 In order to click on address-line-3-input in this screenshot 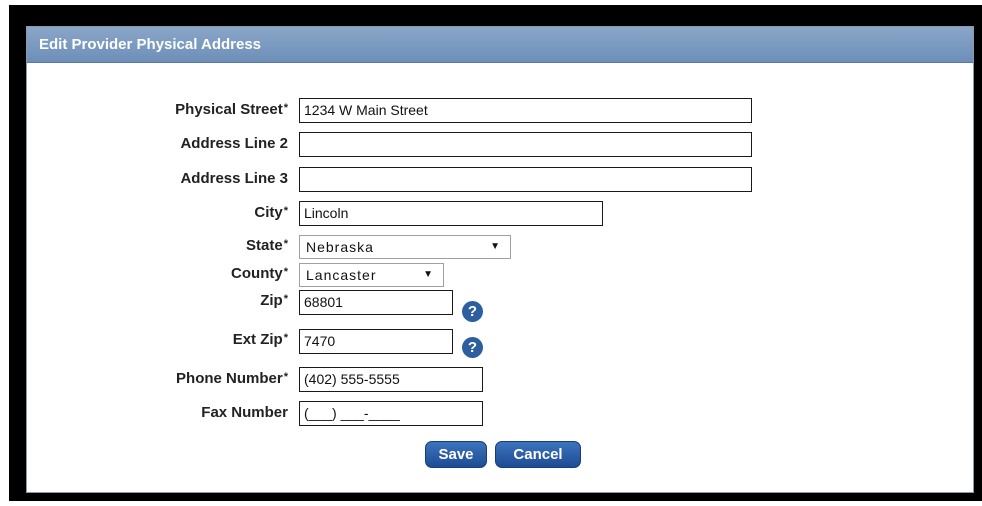, I will do `click(525, 179)`.